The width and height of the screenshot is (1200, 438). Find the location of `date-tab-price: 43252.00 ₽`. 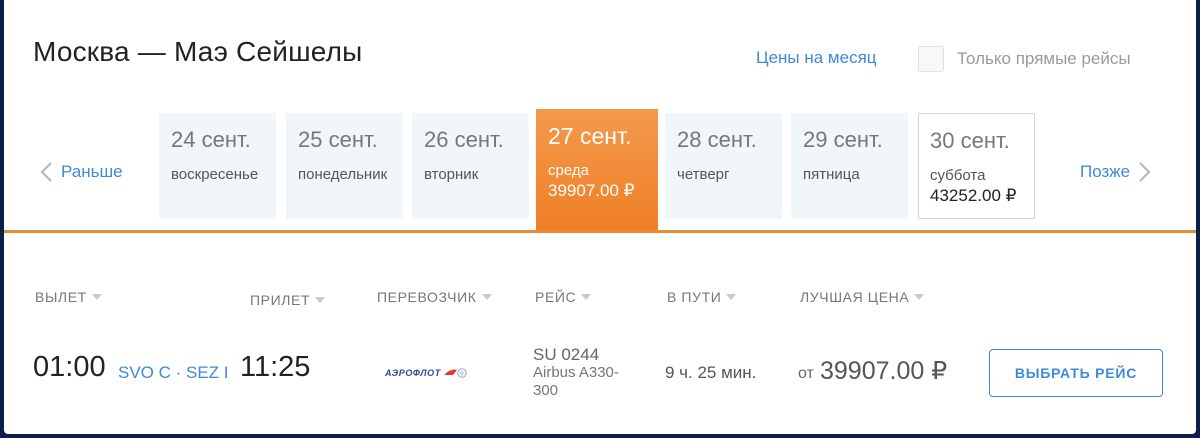

date-tab-price: 43252.00 ₽ is located at coordinates (973, 195).